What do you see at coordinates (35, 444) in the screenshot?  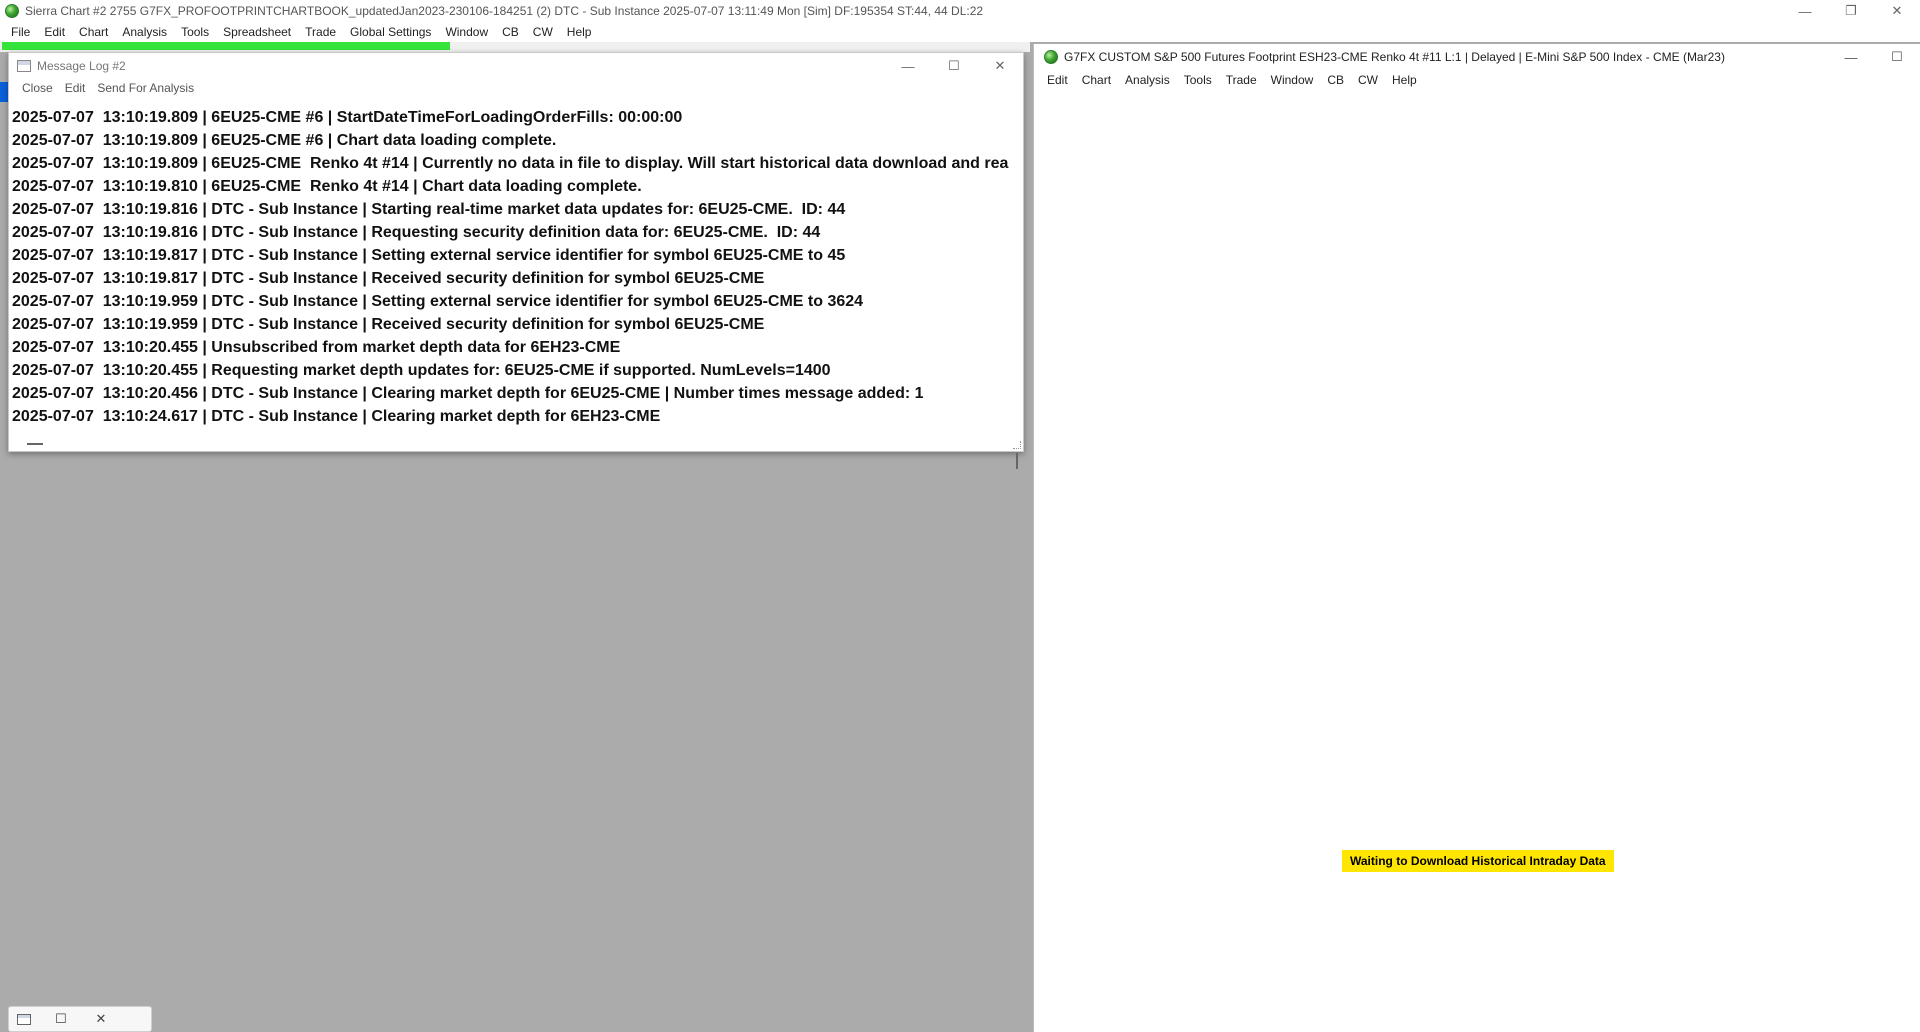 I see `horizontal-scroll-thumb` at bounding box center [35, 444].